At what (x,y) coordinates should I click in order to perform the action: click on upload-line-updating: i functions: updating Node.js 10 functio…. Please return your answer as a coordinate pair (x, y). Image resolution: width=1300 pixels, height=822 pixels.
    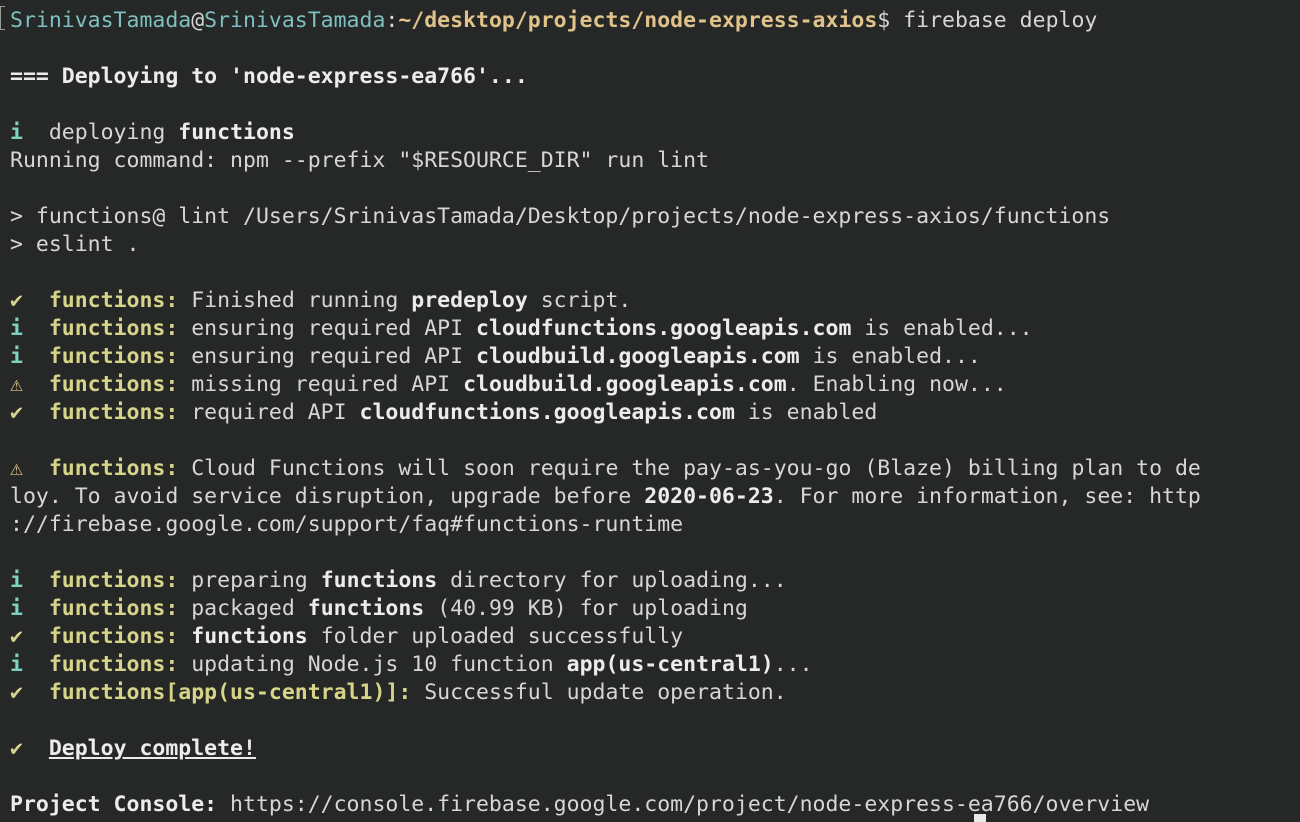
    Looking at the image, I should click on (411, 665).